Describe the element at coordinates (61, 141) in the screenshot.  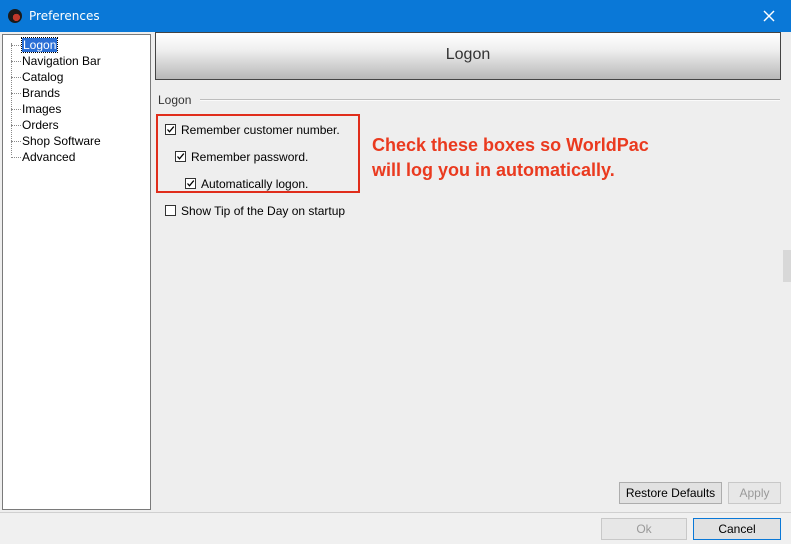
I see `tree-item-label: Shop Software` at that location.